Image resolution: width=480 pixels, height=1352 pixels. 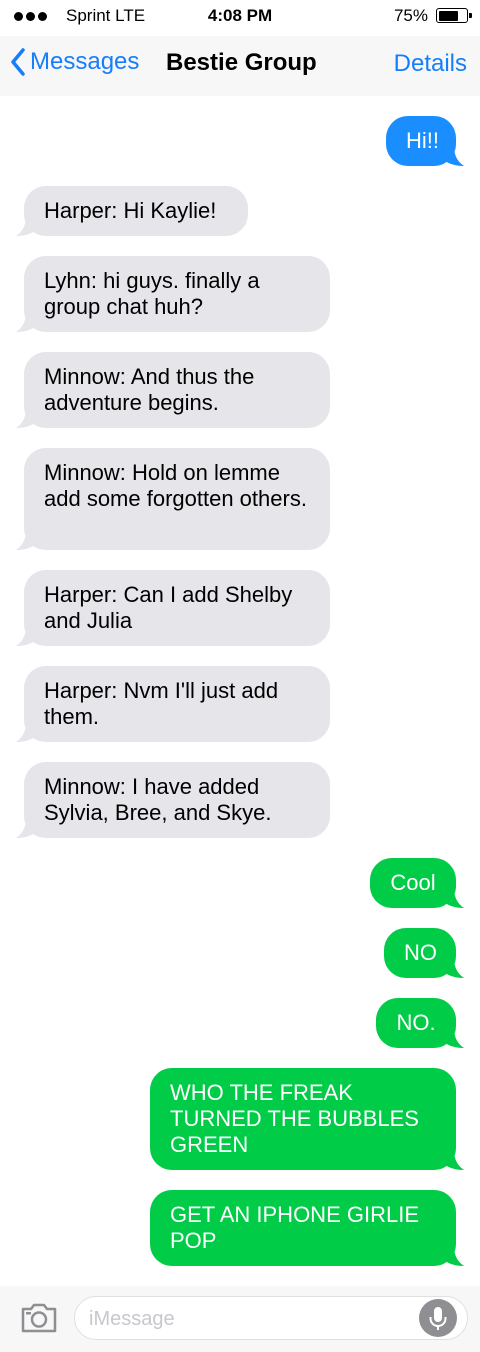 I want to click on incoming-message-bubble: Harper: Nvm I'll just add them., so click(x=173, y=704).